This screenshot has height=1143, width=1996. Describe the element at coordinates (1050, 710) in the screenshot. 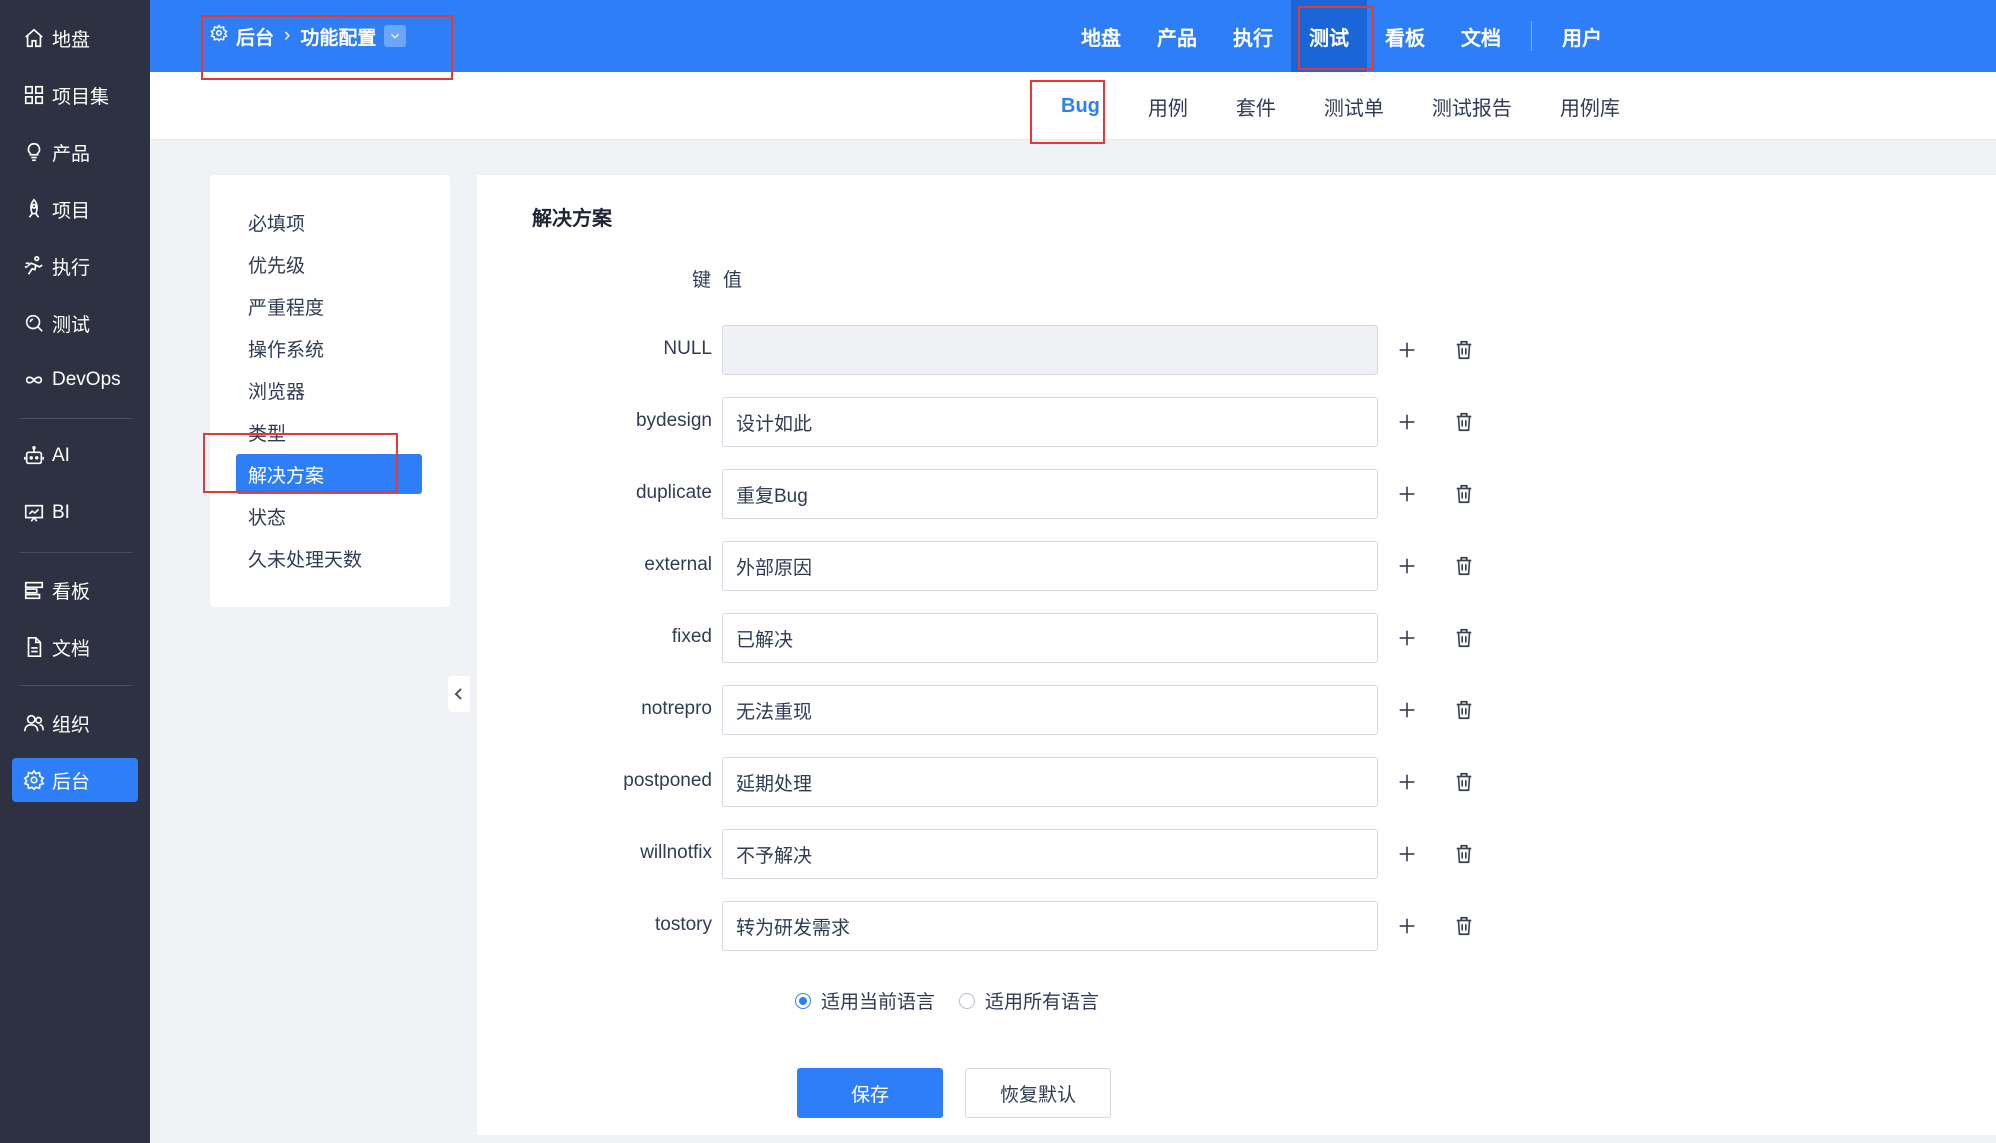

I see `row-value-input: 无法重现` at that location.